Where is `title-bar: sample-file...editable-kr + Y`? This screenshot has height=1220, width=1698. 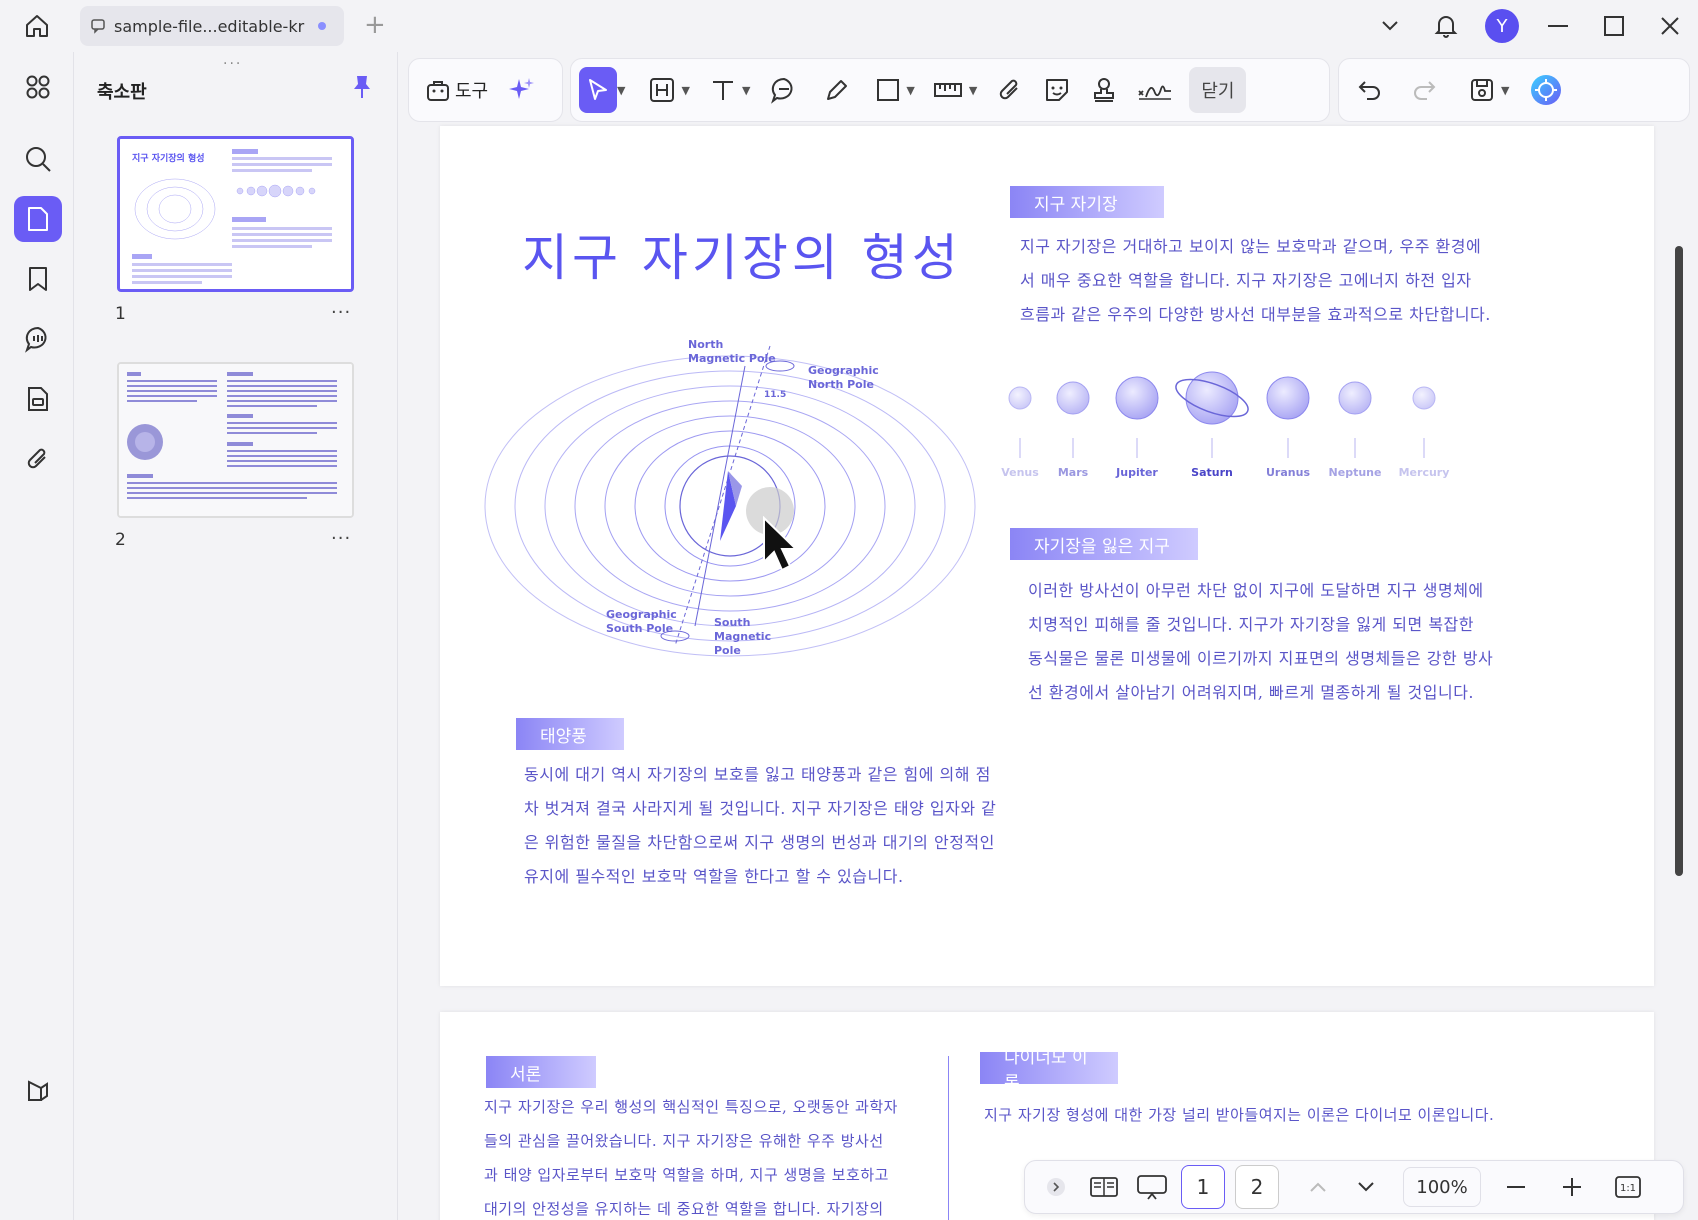
title-bar: sample-file...editable-kr + Y is located at coordinates (849, 26).